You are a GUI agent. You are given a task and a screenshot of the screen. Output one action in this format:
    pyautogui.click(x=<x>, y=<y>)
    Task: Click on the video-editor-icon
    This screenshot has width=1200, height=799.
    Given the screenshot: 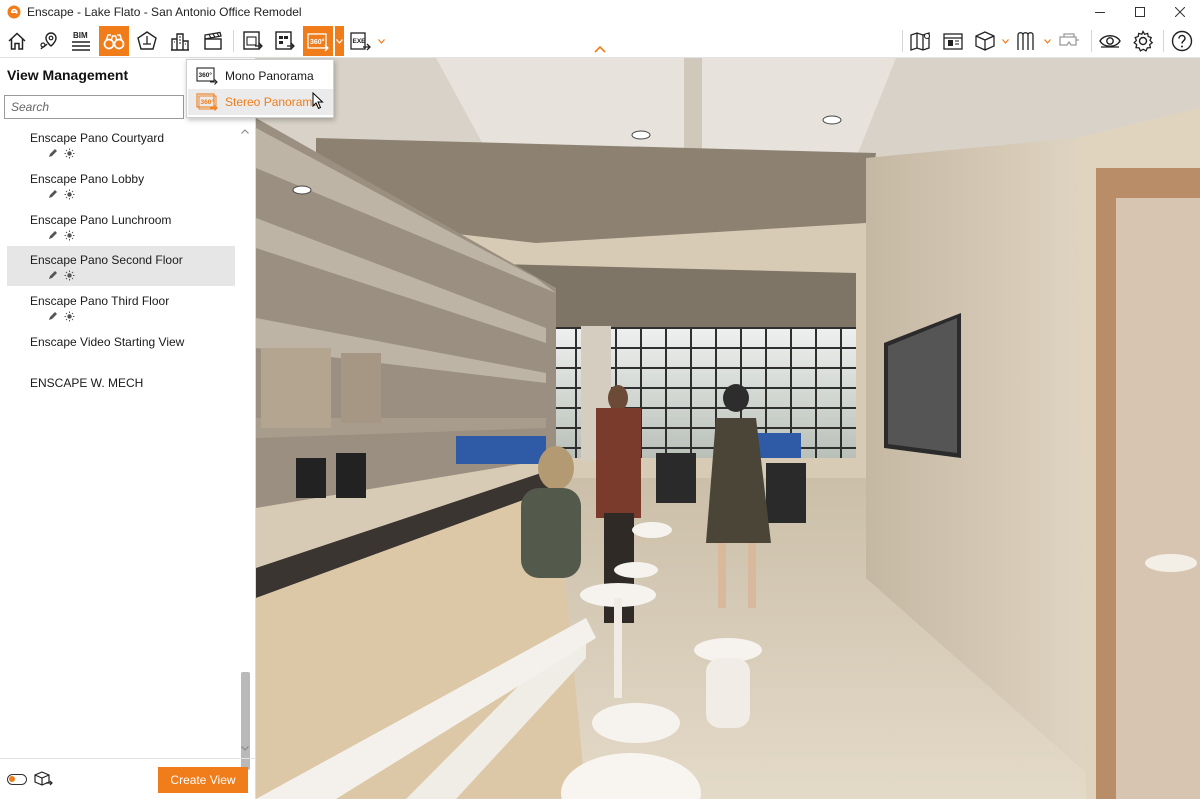 What is the action you would take?
    pyautogui.click(x=213, y=40)
    